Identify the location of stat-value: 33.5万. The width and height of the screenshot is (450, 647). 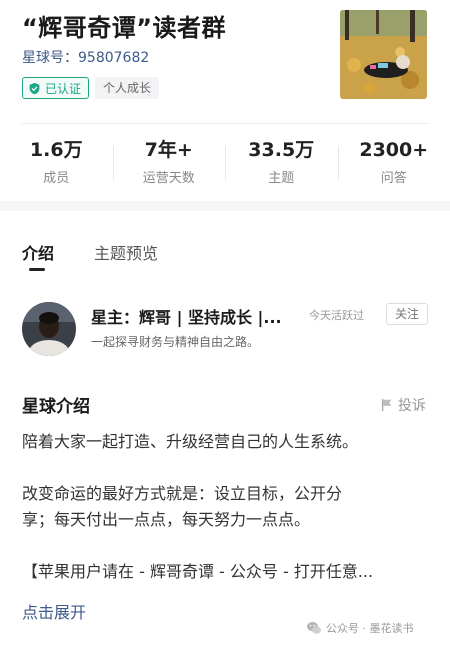
(281, 150).